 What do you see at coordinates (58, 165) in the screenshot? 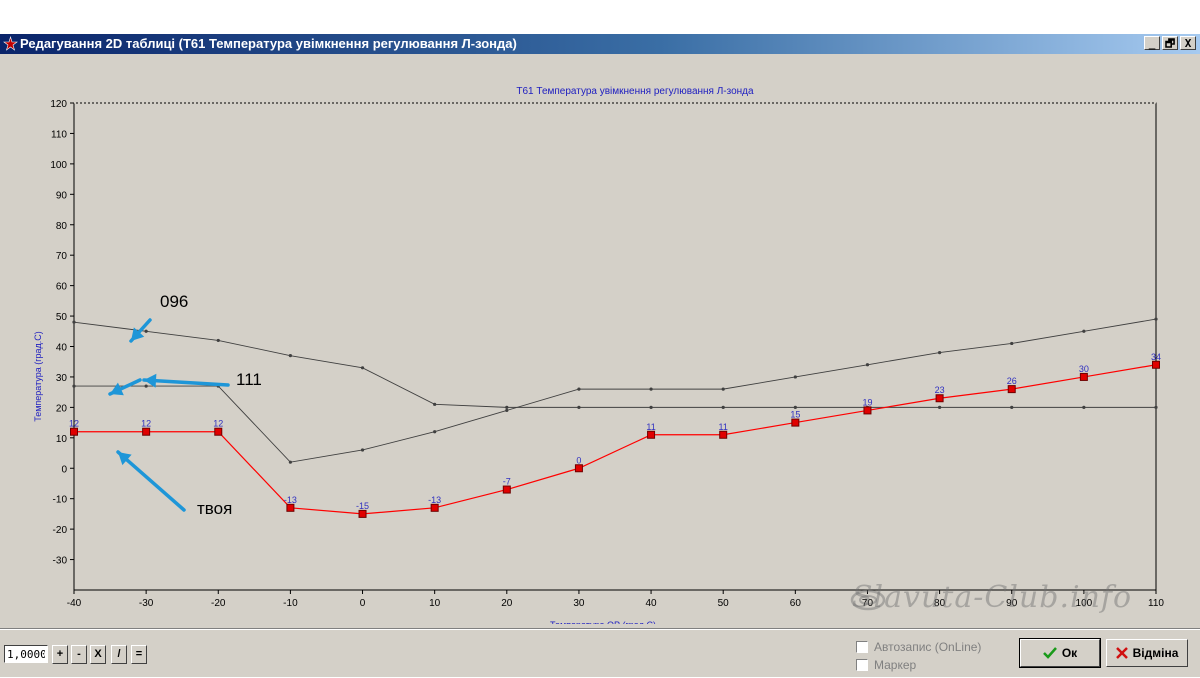
I see `y-tick-label: 100` at bounding box center [58, 165].